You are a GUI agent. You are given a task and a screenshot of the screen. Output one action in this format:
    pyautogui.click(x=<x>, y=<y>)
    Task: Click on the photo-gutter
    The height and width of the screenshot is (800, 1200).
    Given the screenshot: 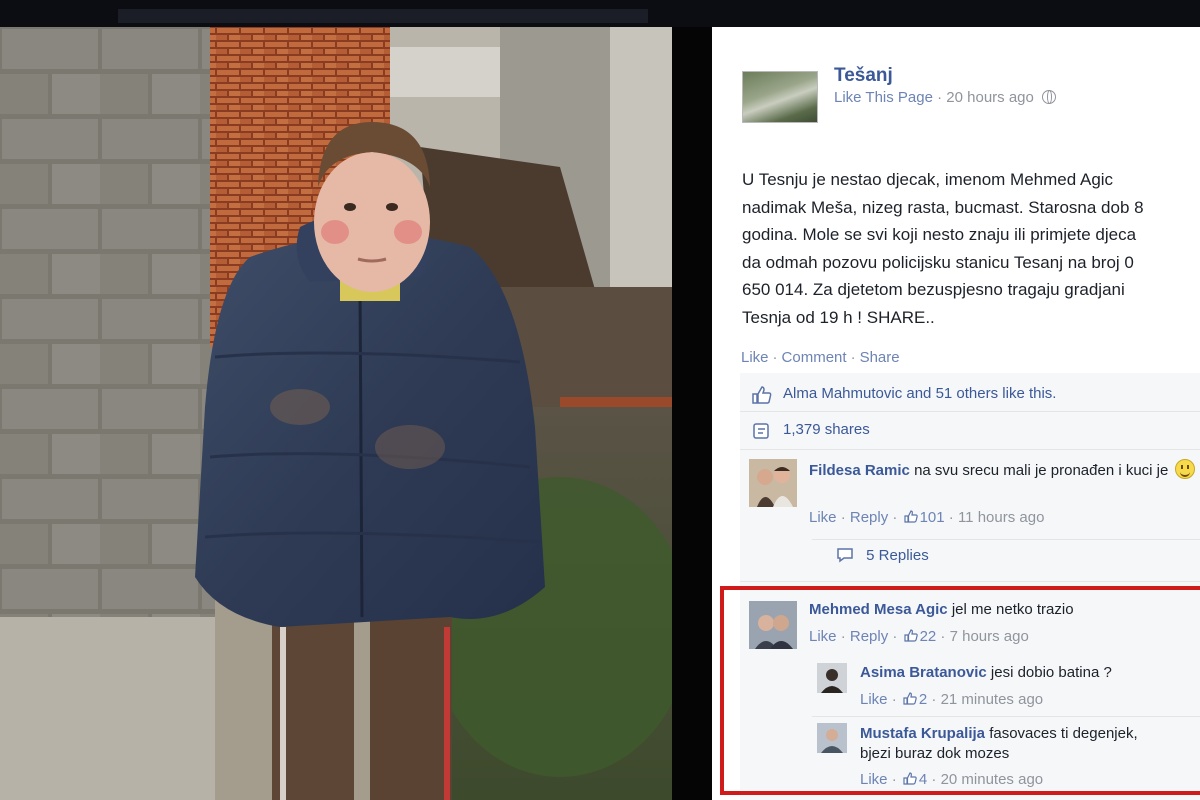 What is the action you would take?
    pyautogui.click(x=692, y=413)
    